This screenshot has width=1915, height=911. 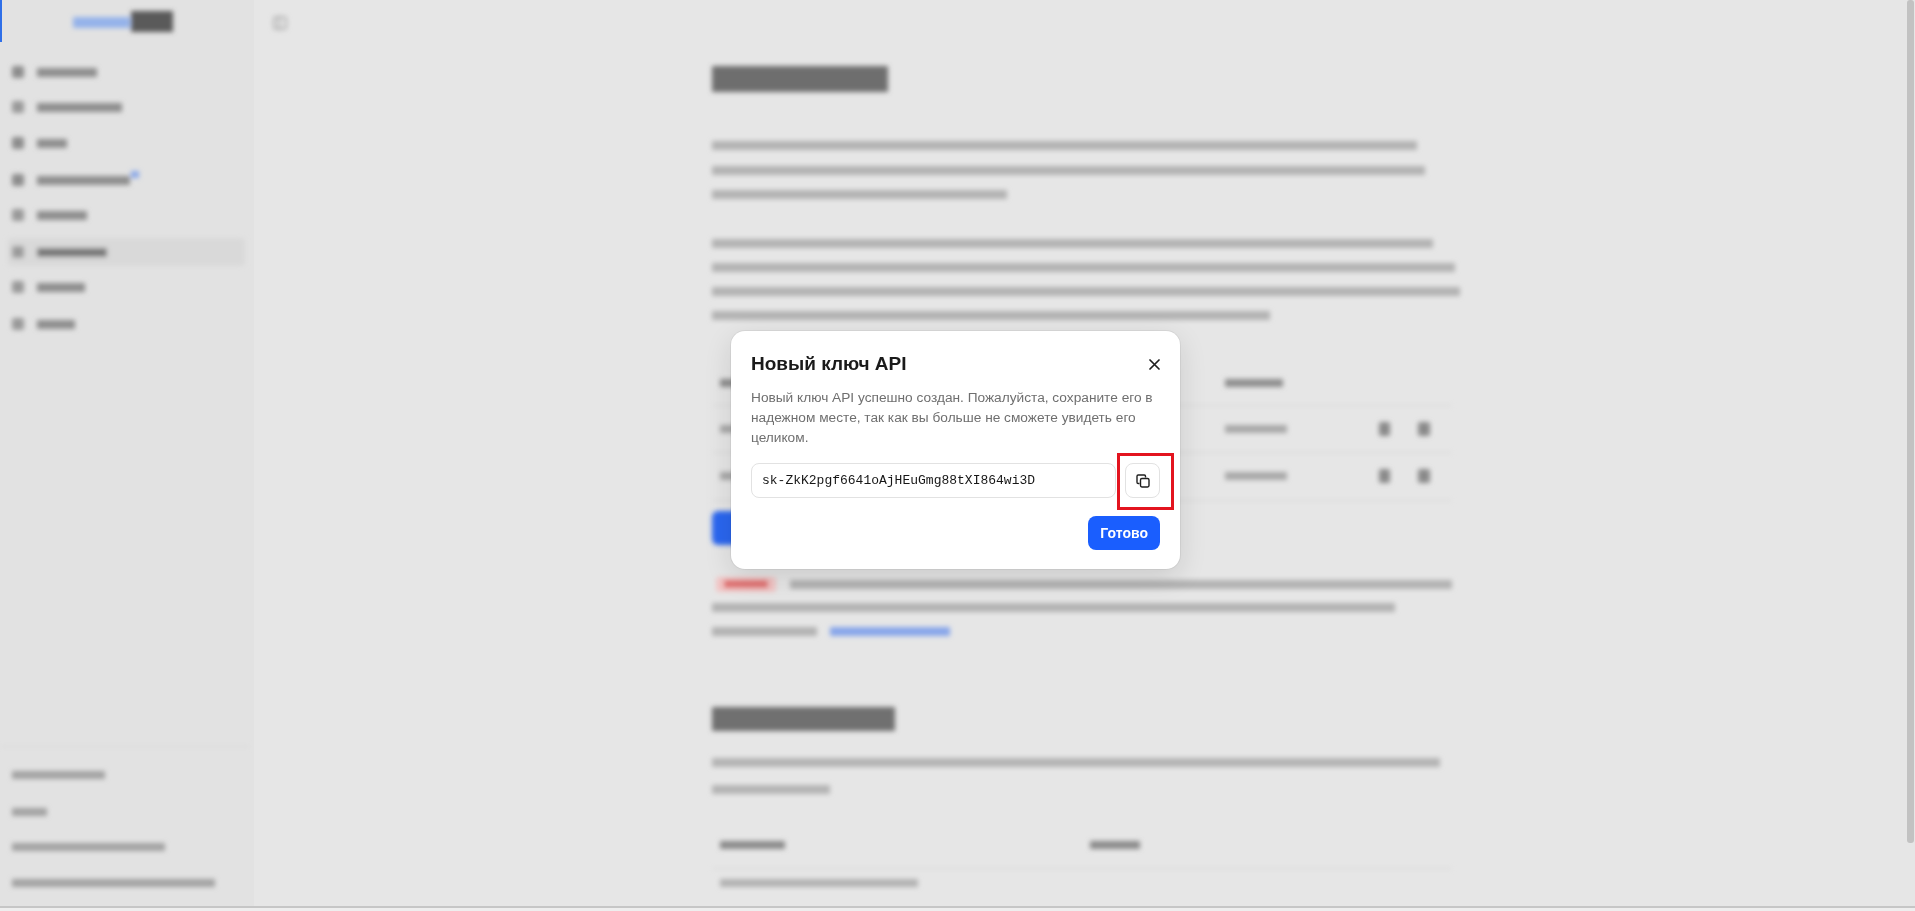 I want to click on done-button: Готово, so click(x=1124, y=533).